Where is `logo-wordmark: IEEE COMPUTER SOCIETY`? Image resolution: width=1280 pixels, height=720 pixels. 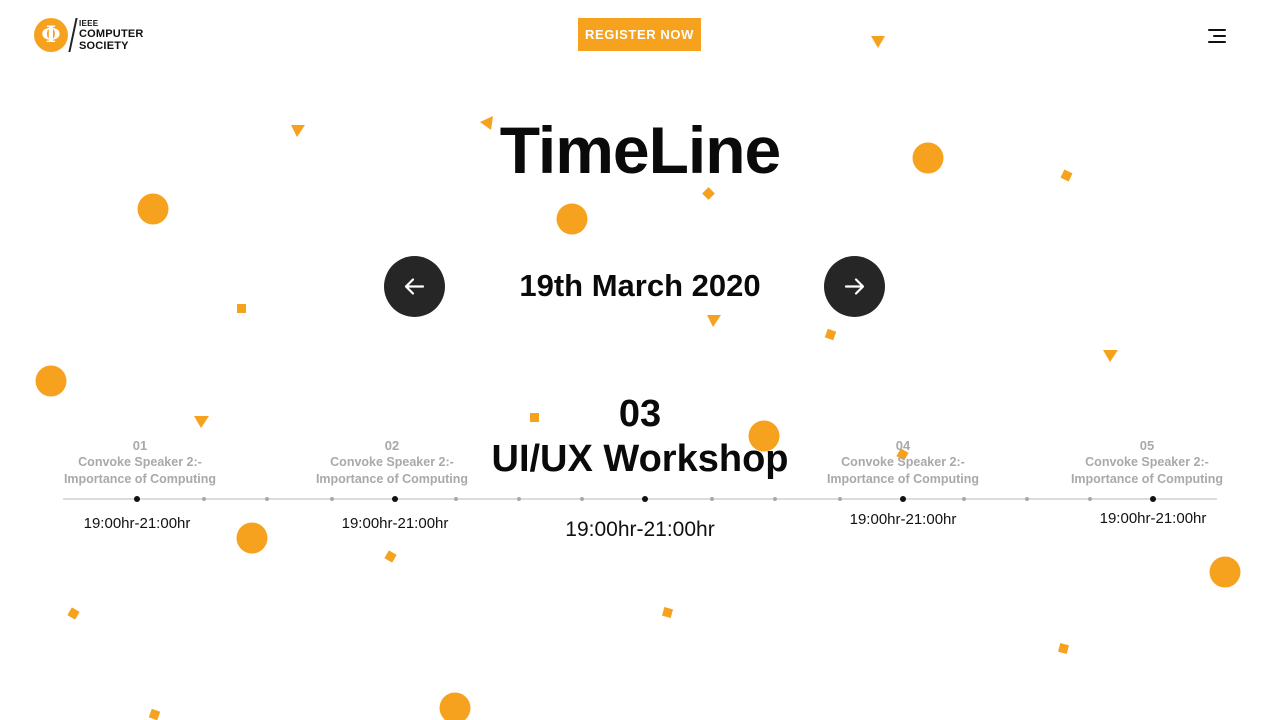 logo-wordmark: IEEE COMPUTER SOCIETY is located at coordinates (111, 35).